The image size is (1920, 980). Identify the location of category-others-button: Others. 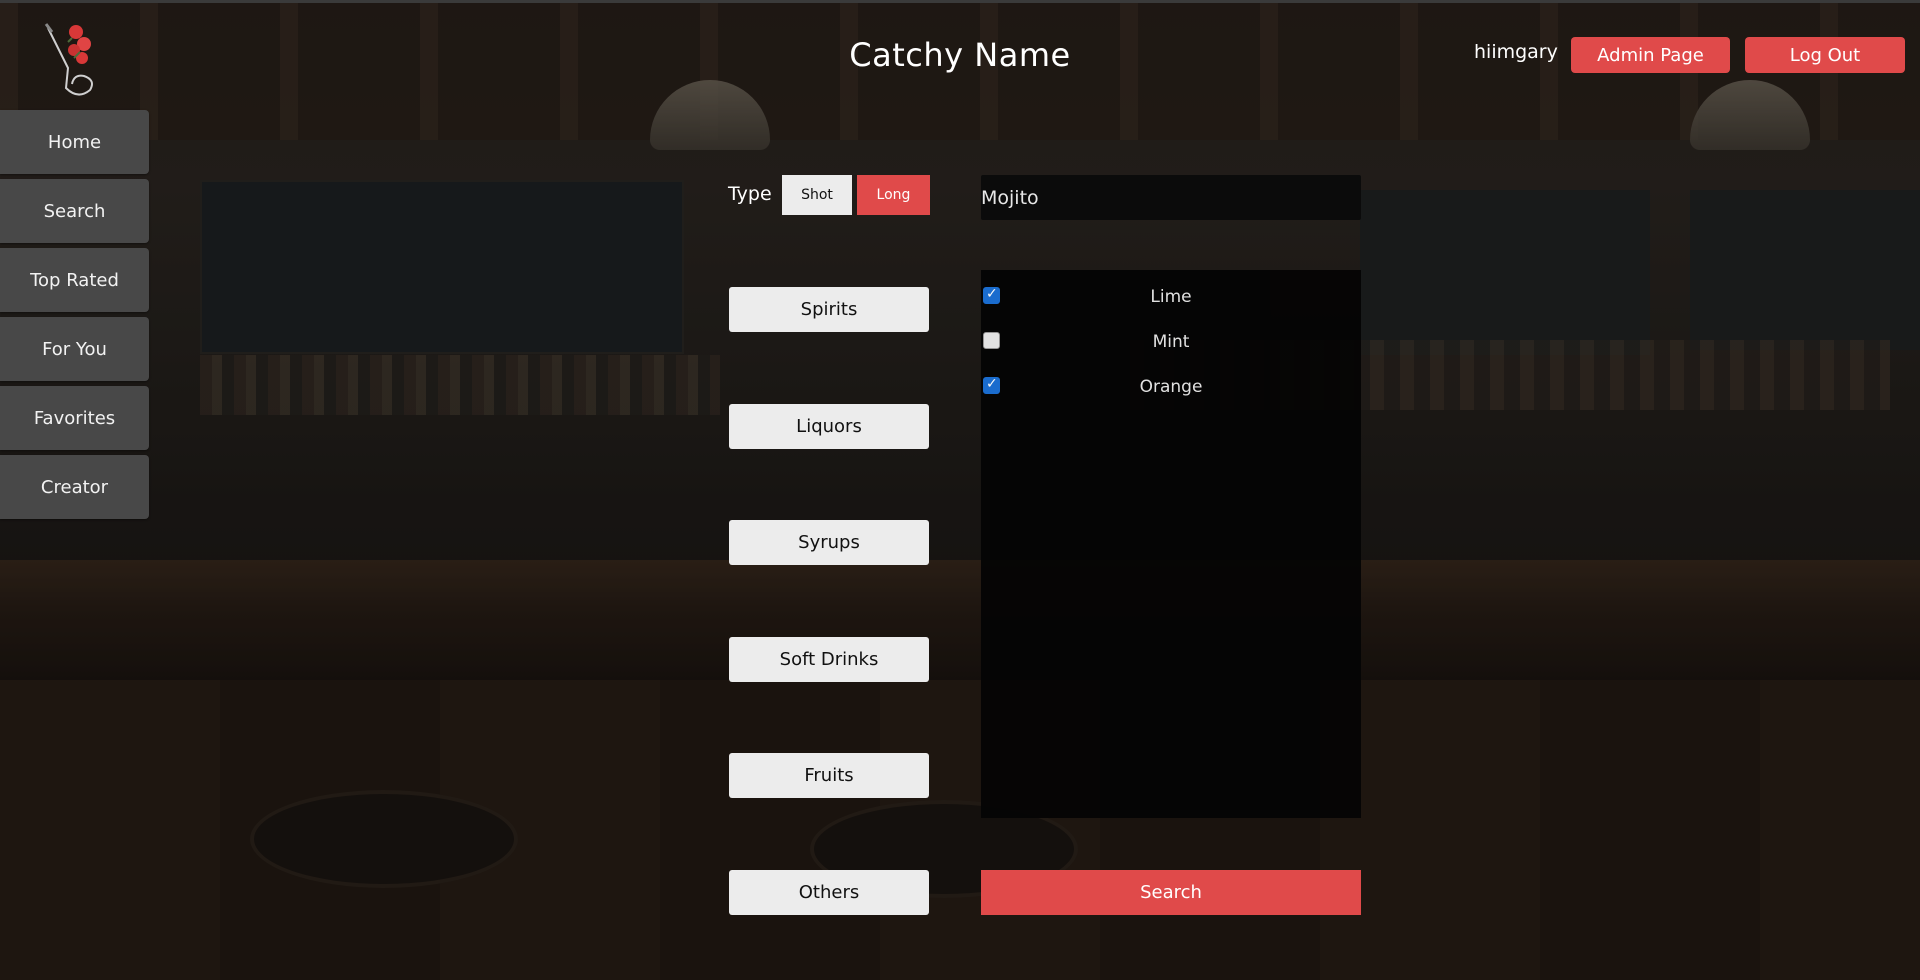
(829, 892).